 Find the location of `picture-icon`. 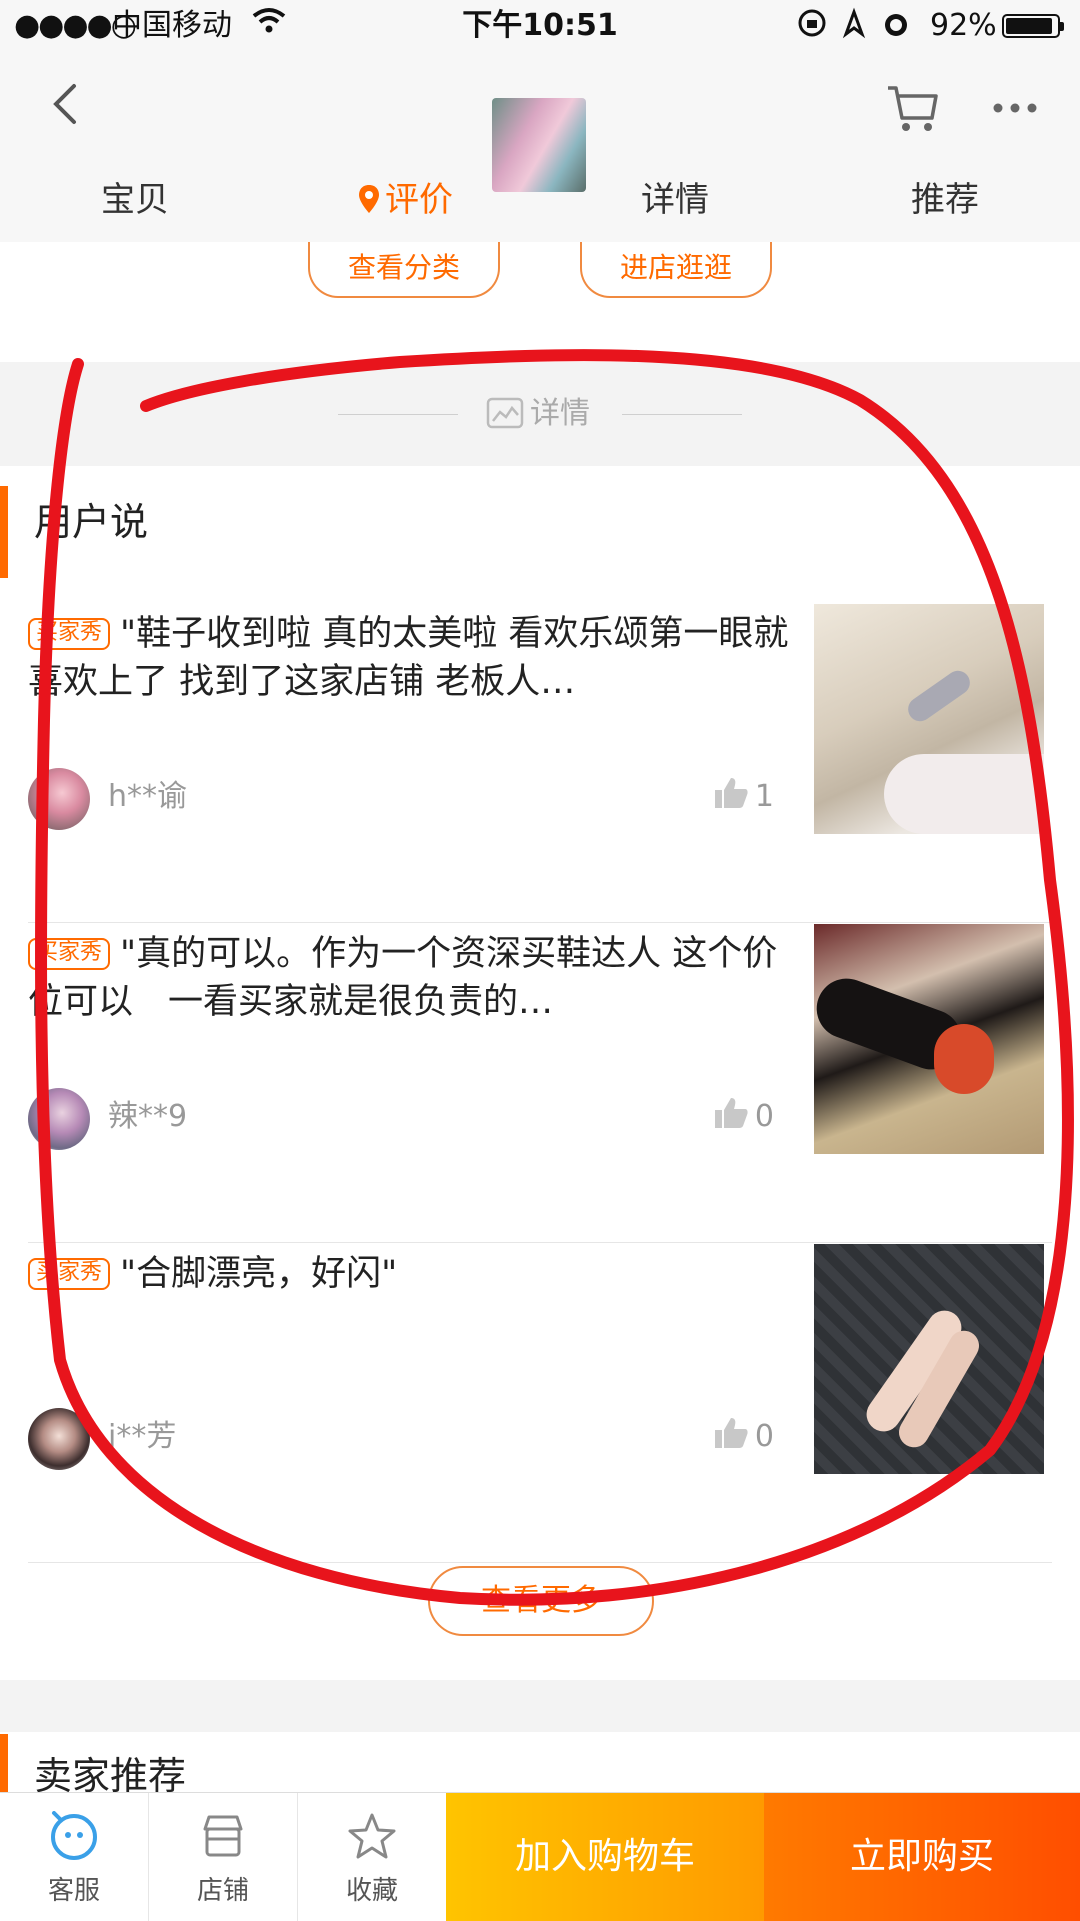

picture-icon is located at coordinates (505, 413).